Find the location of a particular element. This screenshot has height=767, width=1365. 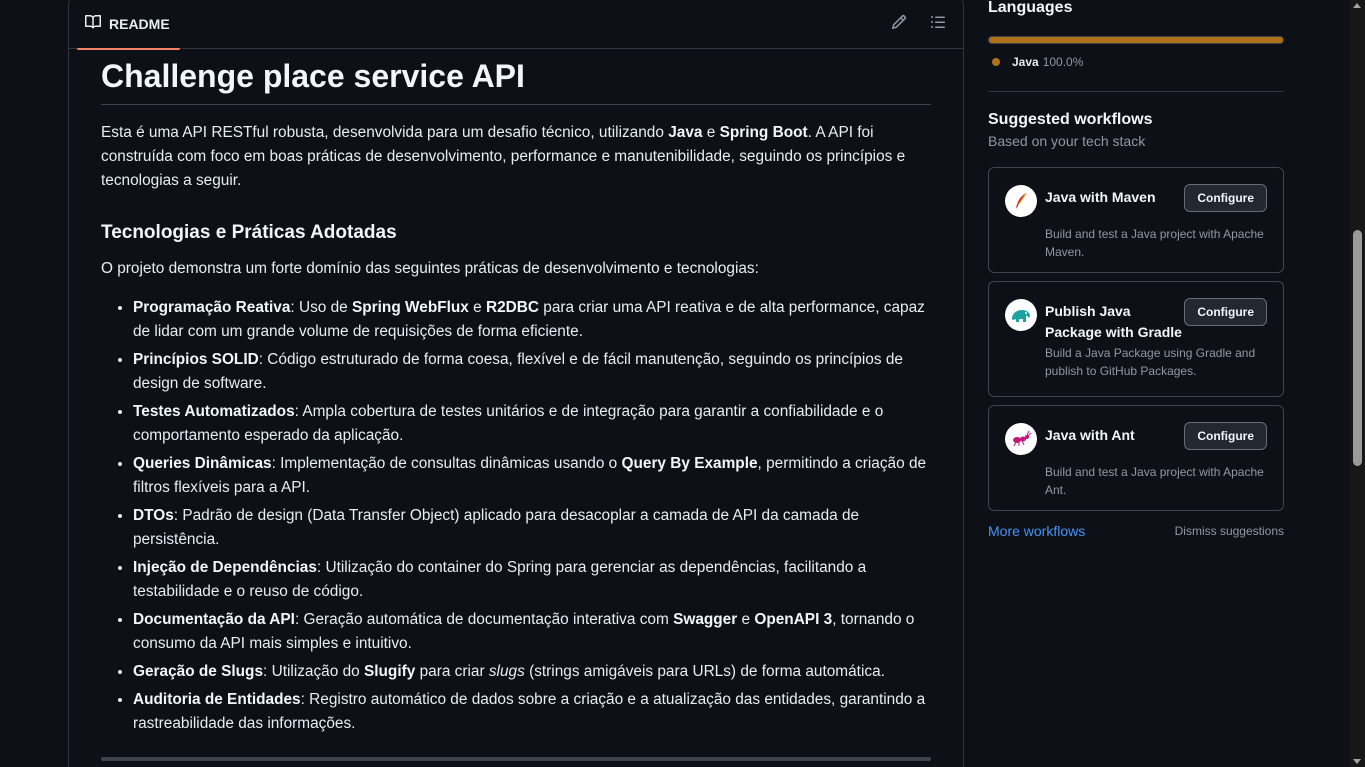

gradle-elephant-icon is located at coordinates (1021, 315).